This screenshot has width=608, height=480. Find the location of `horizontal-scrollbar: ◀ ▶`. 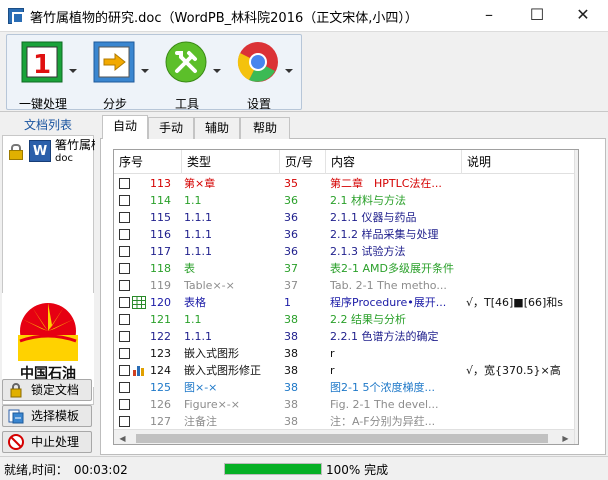

horizontal-scrollbar: ◀ ▶ is located at coordinates (344, 436).